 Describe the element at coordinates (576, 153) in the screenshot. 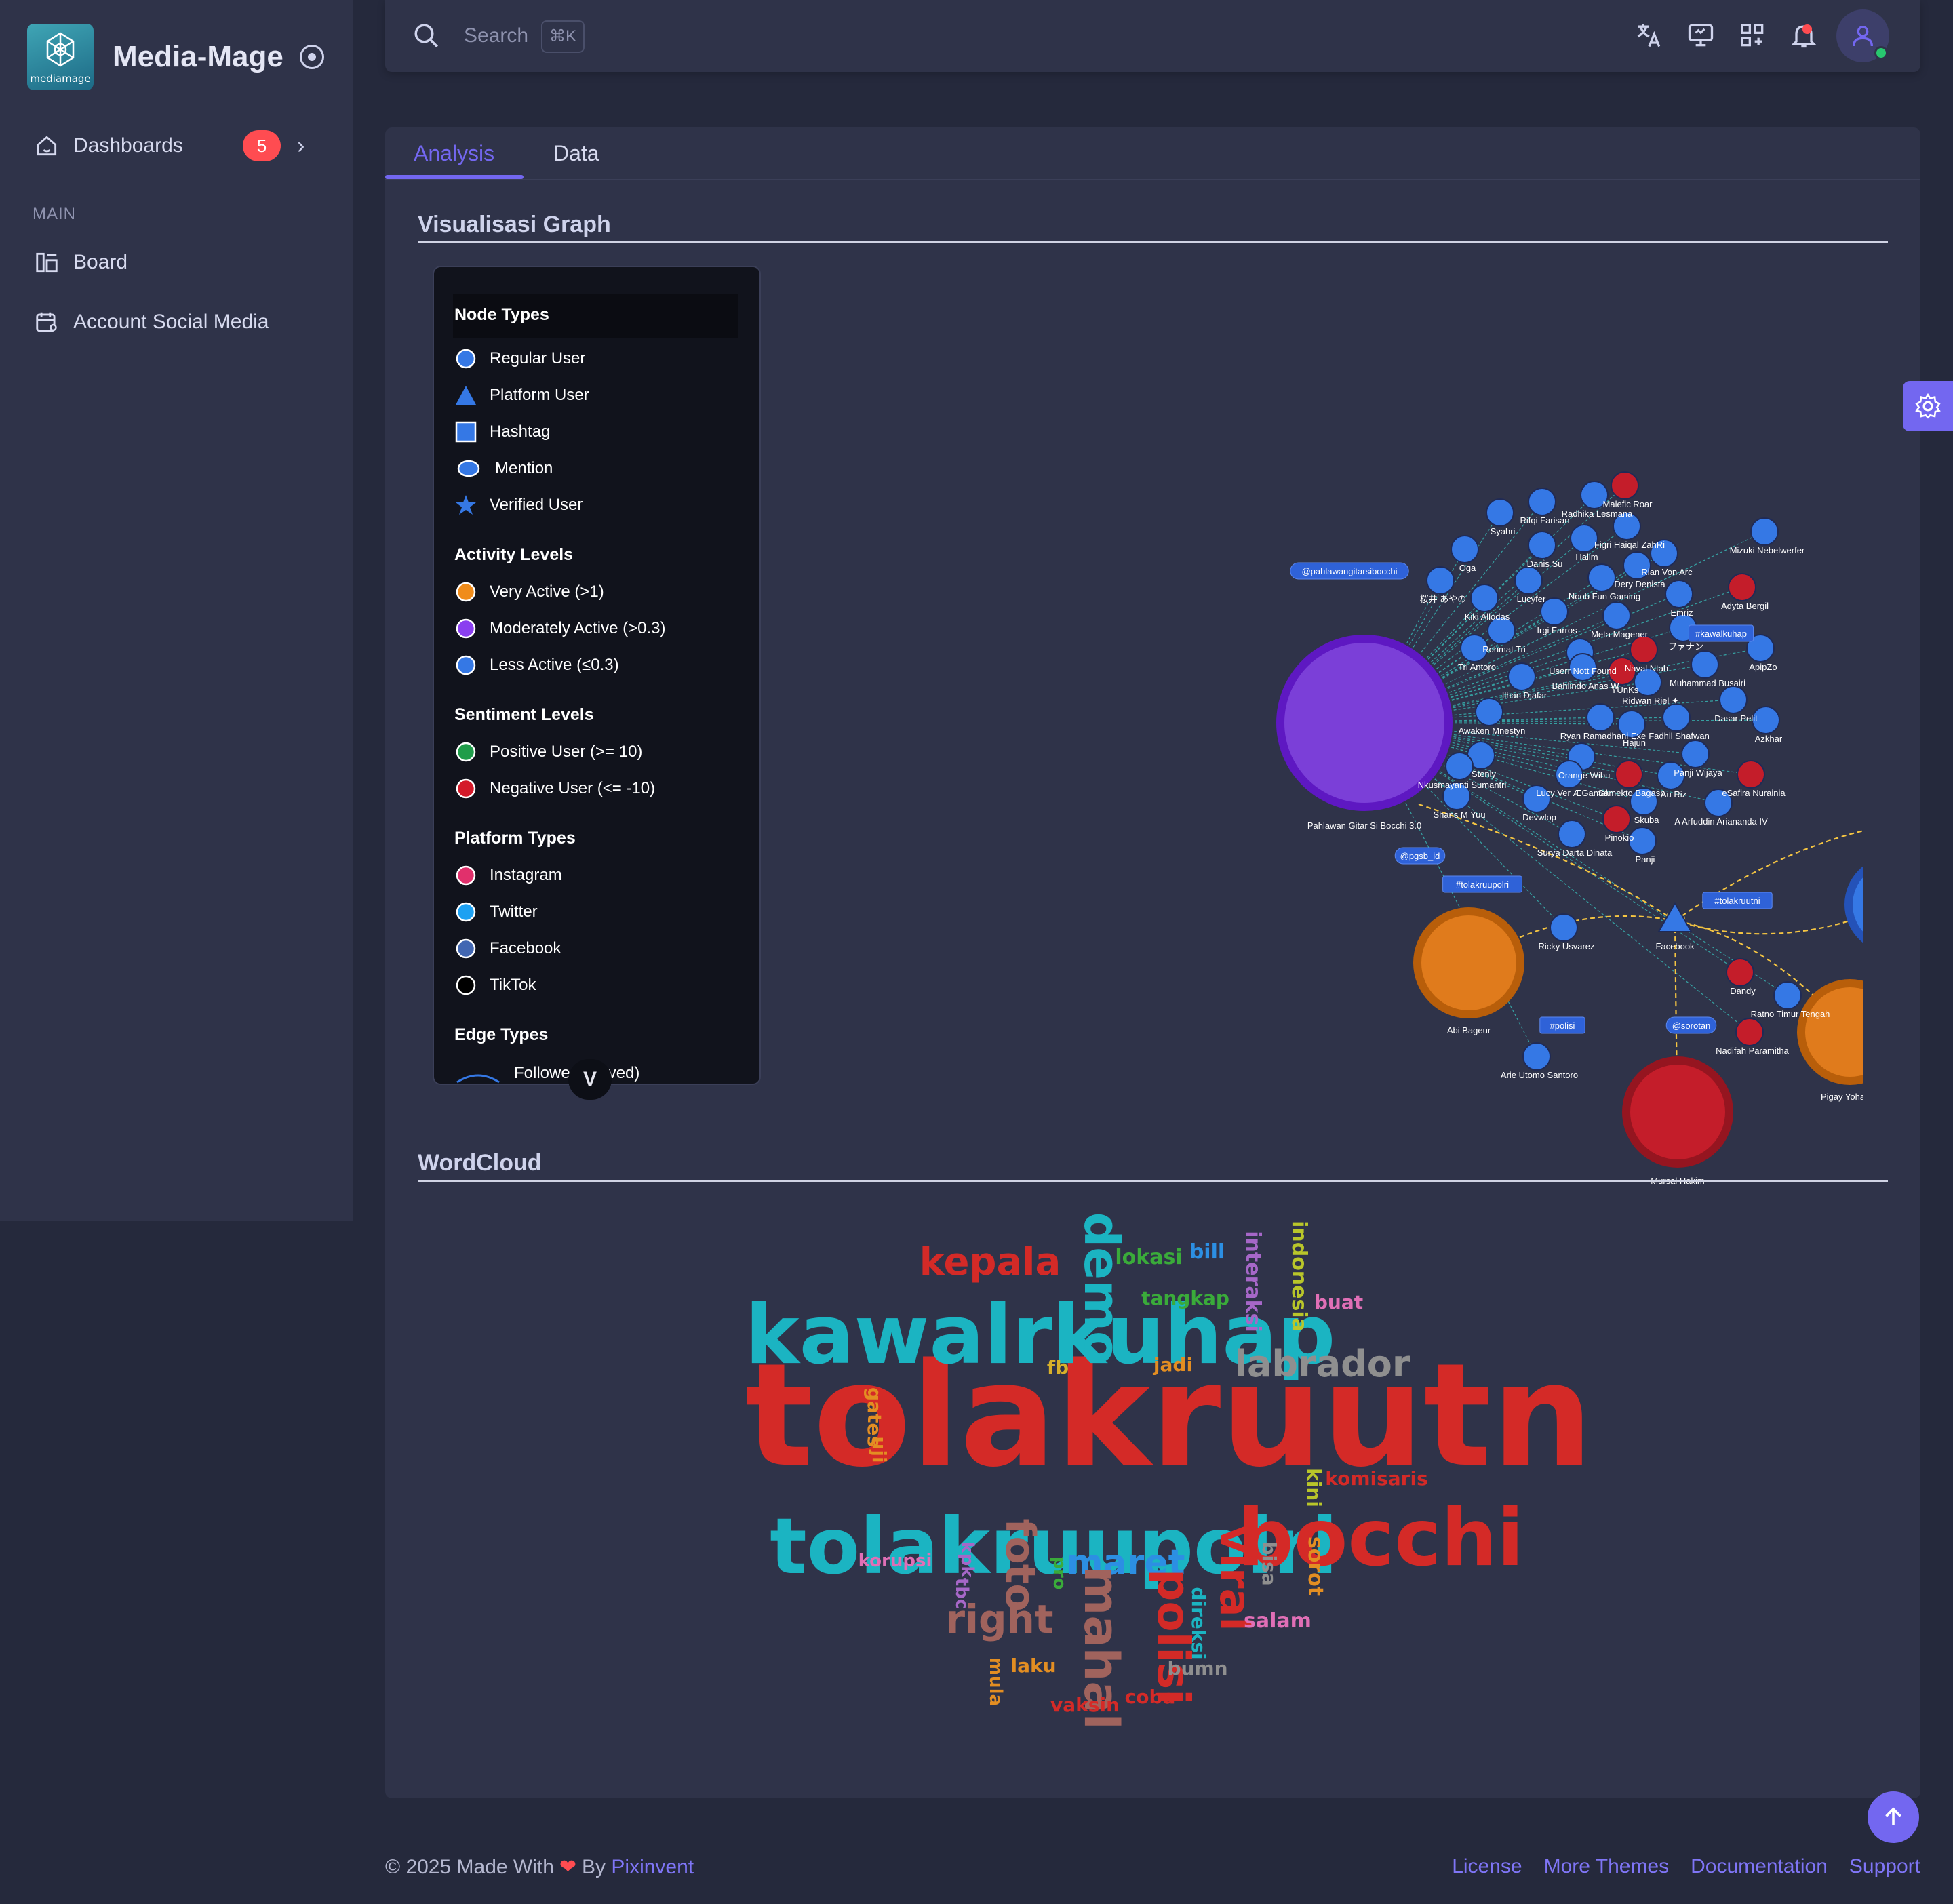

I see `tab-data: Data` at that location.